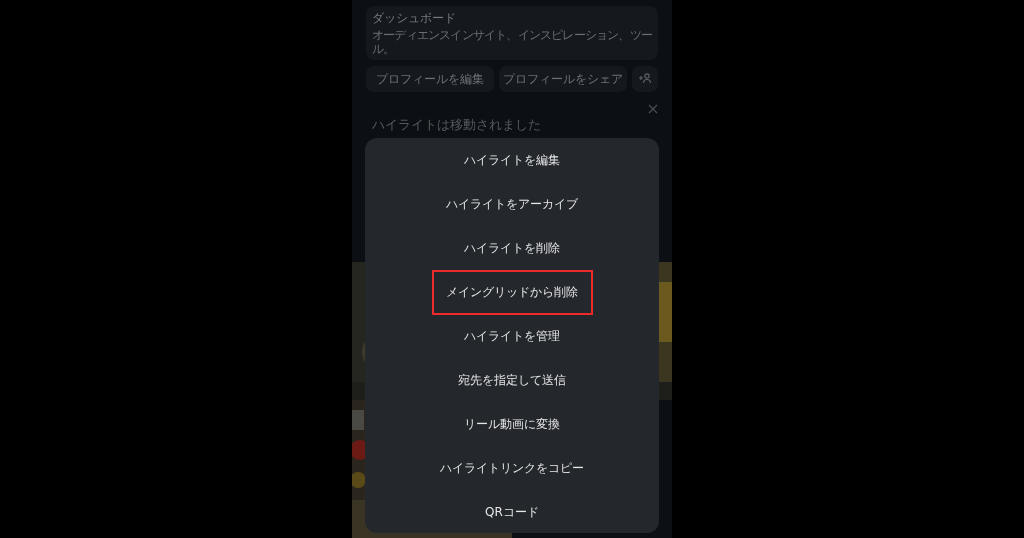 The width and height of the screenshot is (1024, 538). I want to click on add-person-icon, so click(645, 77).